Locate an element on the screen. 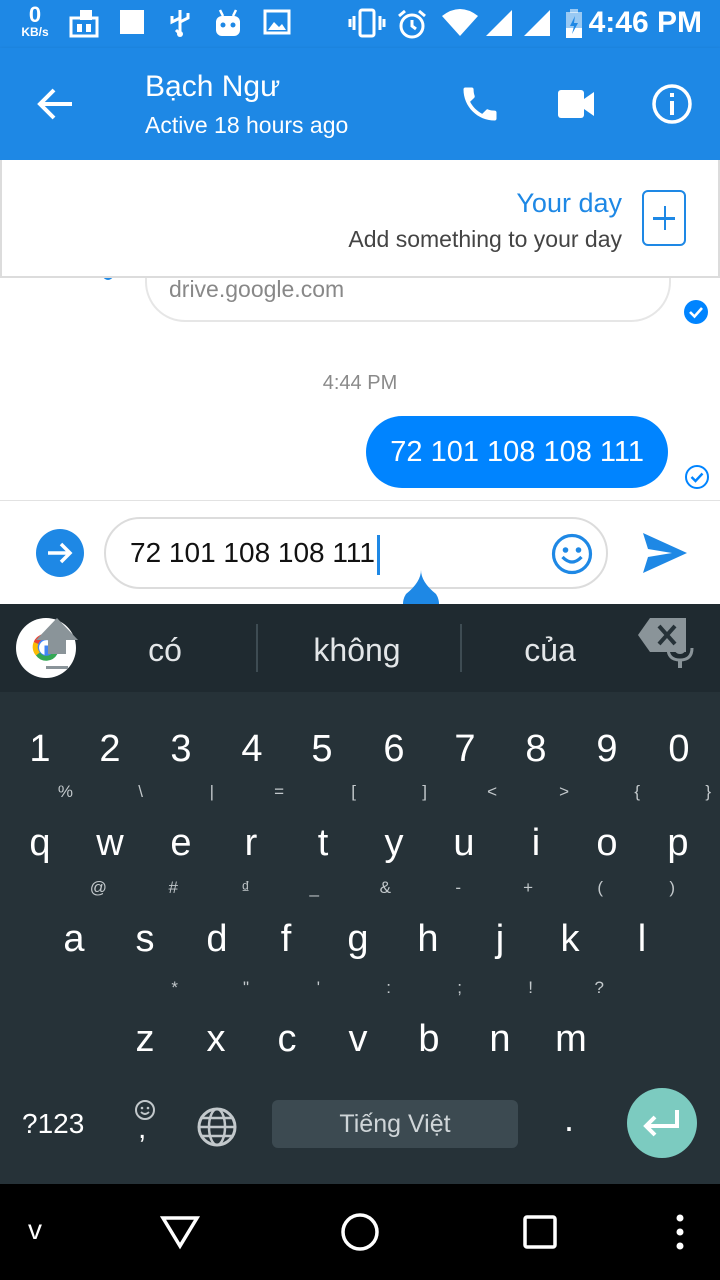  keyboard-bottom-row: ?123 , Tiếng Việt . is located at coordinates (360, 1134).